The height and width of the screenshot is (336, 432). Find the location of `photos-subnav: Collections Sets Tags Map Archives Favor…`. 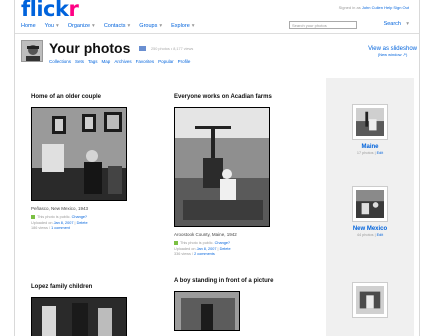

photos-subnav: Collections Sets Tags Map Archives Favor… is located at coordinates (119, 61).